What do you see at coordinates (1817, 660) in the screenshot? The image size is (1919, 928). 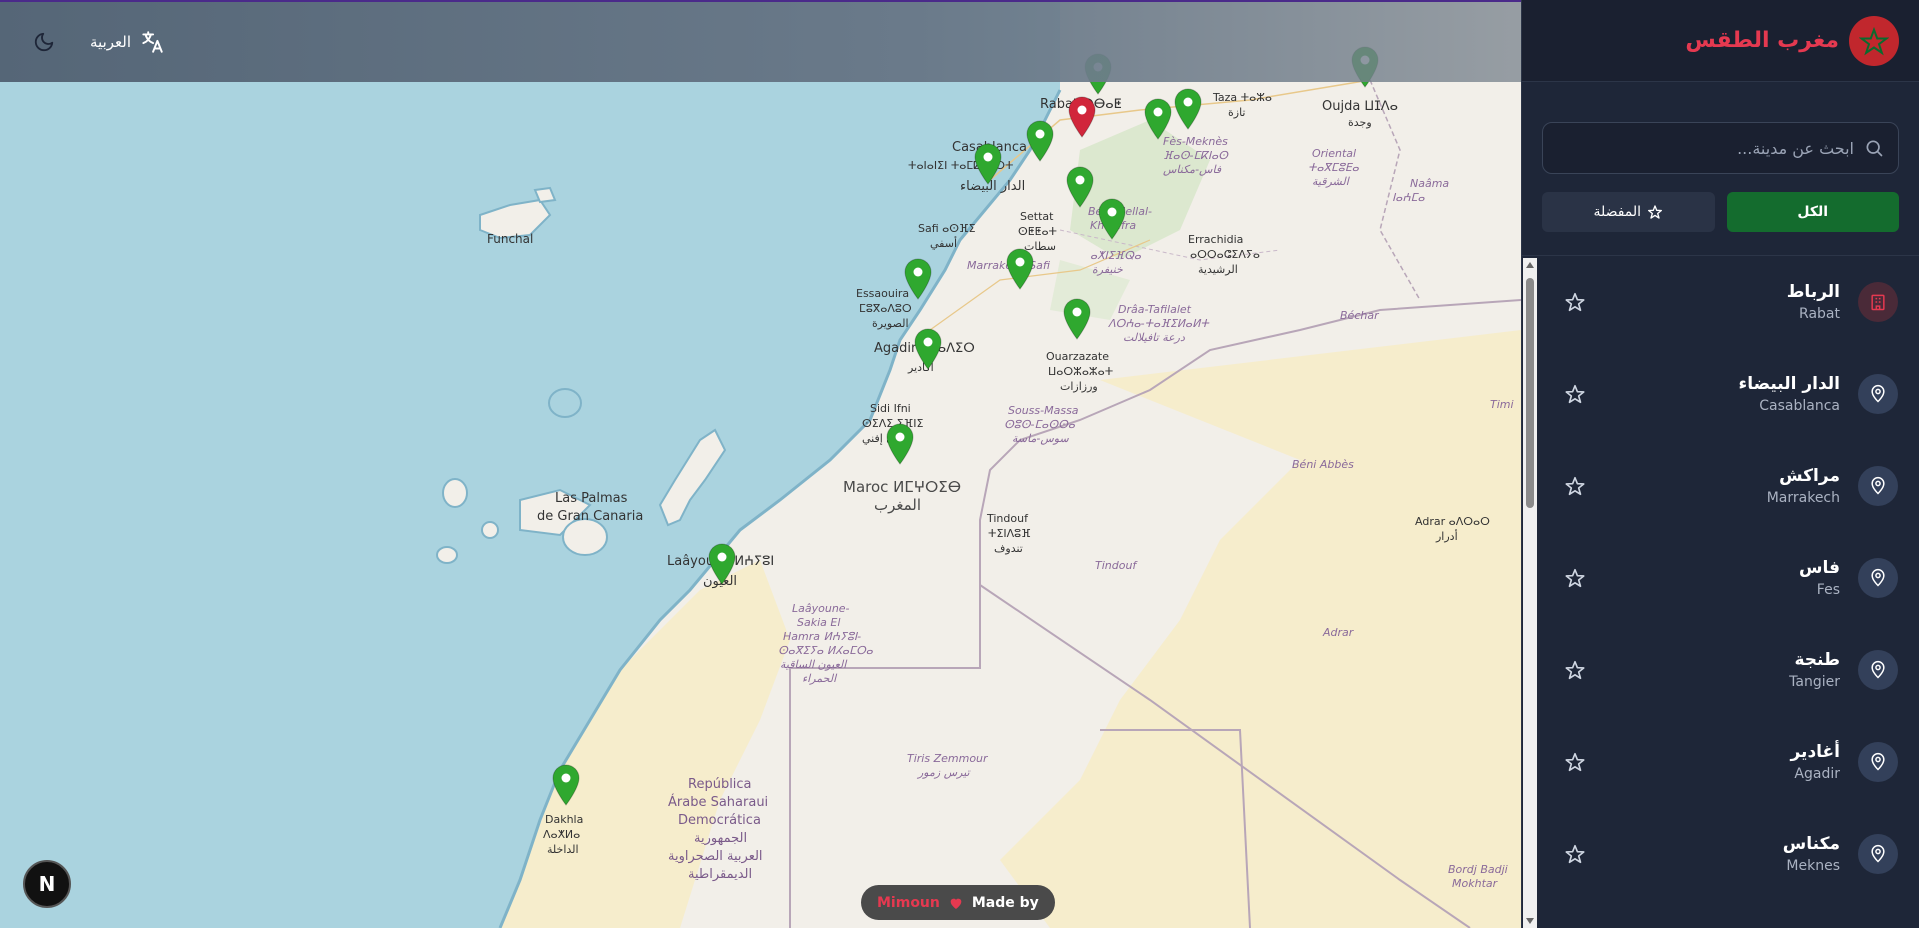 I see `city-name-arabic: طنجة` at bounding box center [1817, 660].